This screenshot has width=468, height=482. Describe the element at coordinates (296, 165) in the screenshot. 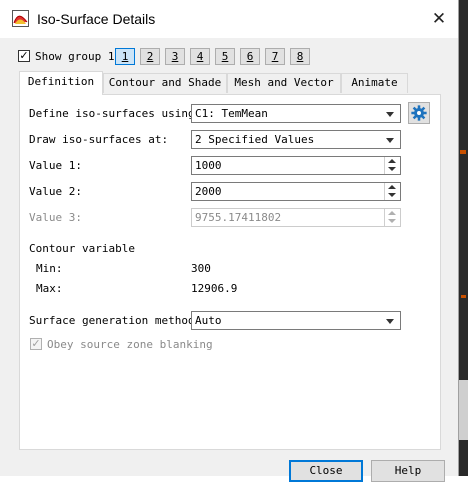

I see `value-1-input: 1000` at that location.